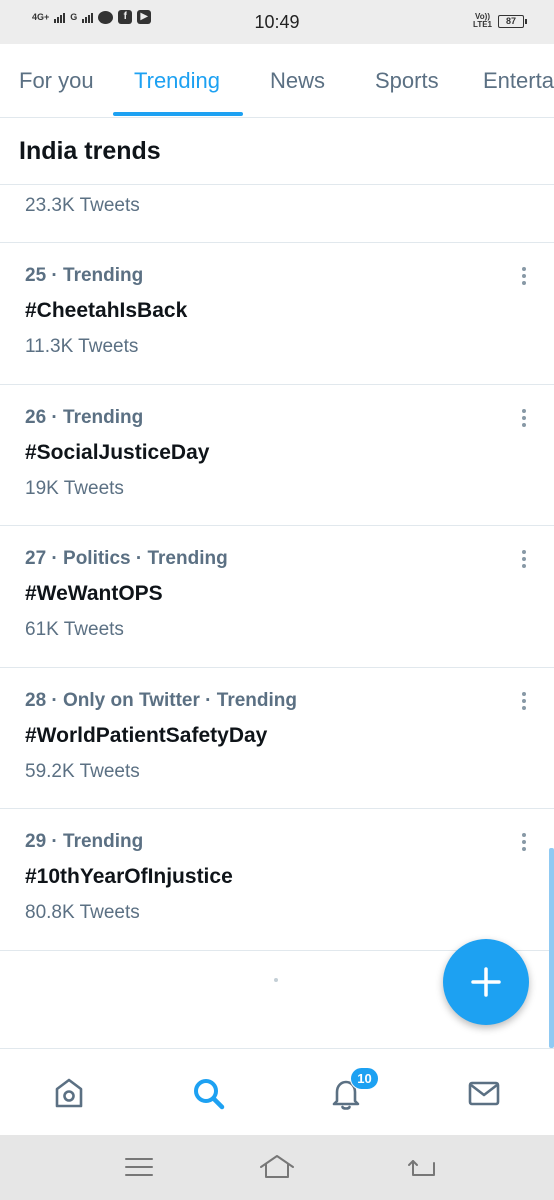 The height and width of the screenshot is (1200, 554). I want to click on loading-indicator, so click(276, 980).